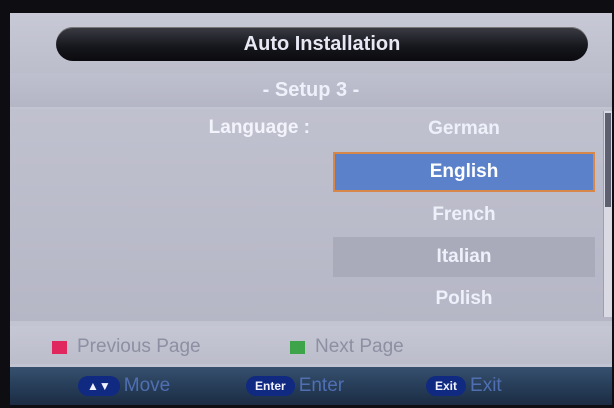  What do you see at coordinates (608, 160) in the screenshot?
I see `scrollbar-thumb` at bounding box center [608, 160].